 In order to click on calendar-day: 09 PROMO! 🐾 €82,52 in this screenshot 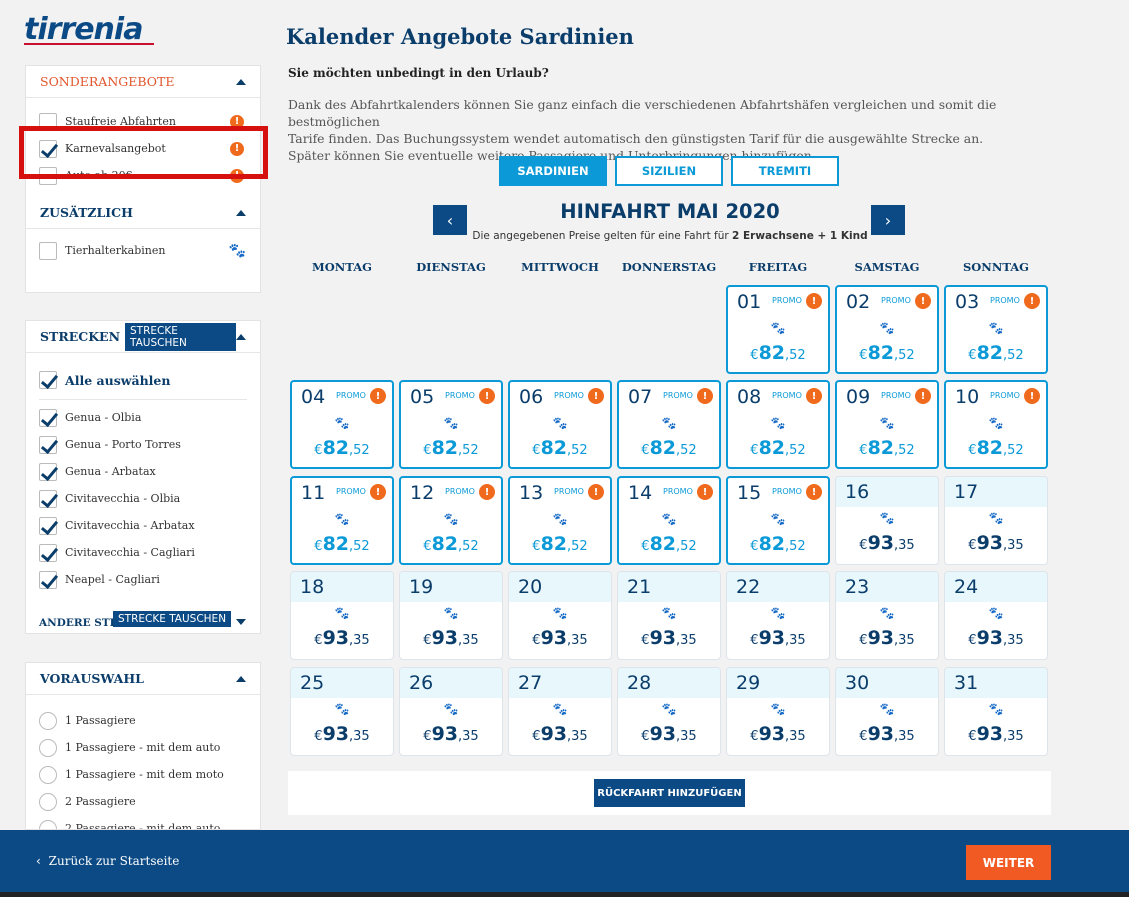, I will do `click(887, 424)`.